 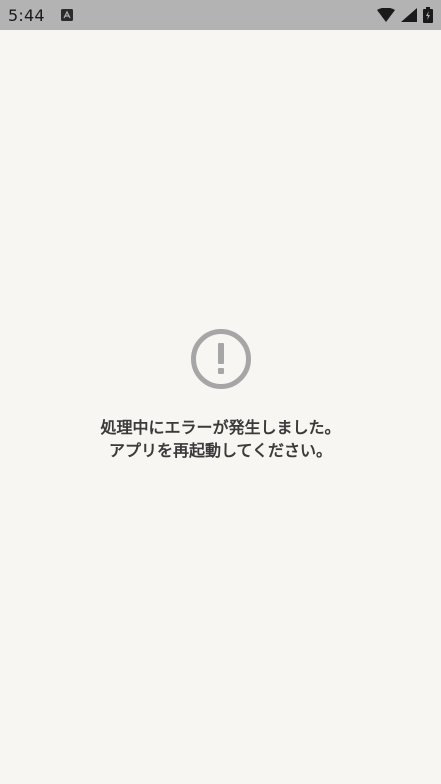 I want to click on error-message-line2: アプリを再起動してください。, so click(x=220, y=450).